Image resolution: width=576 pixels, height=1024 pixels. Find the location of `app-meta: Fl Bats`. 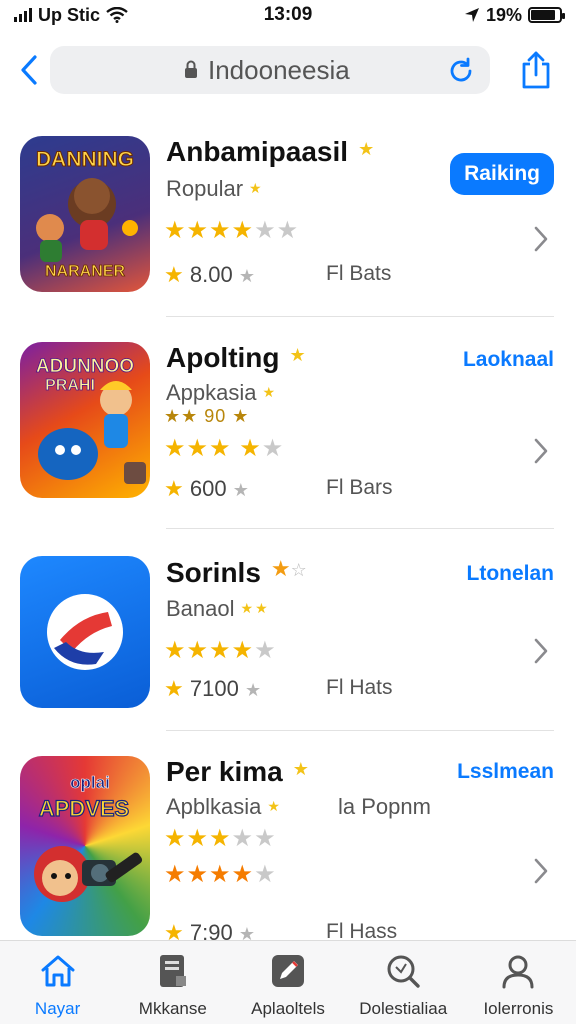

app-meta: Fl Bats is located at coordinates (359, 273).